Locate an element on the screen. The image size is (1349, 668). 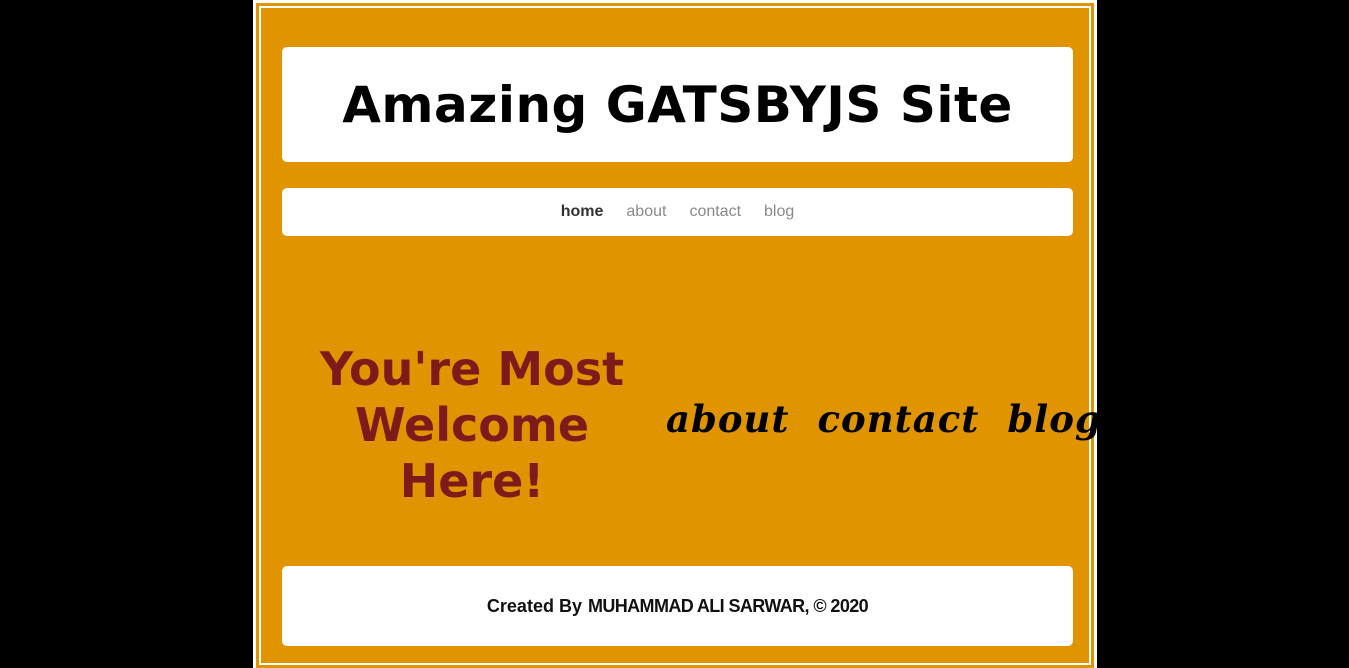
welcome-heading: You're Most Welcome Here! is located at coordinates (472, 425).